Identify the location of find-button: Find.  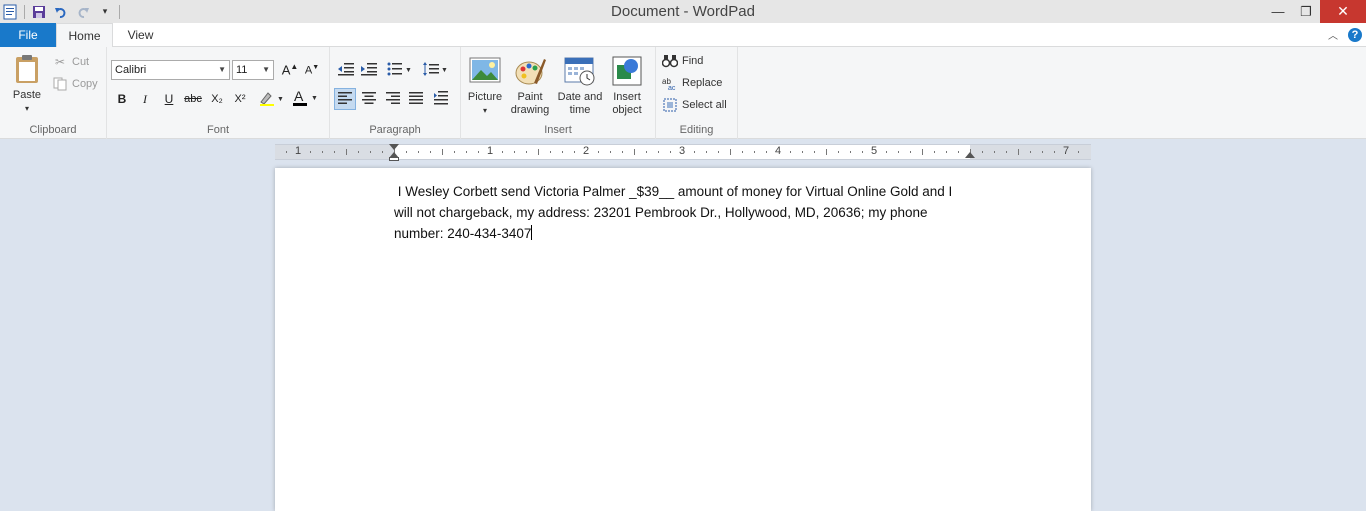
(682, 61).